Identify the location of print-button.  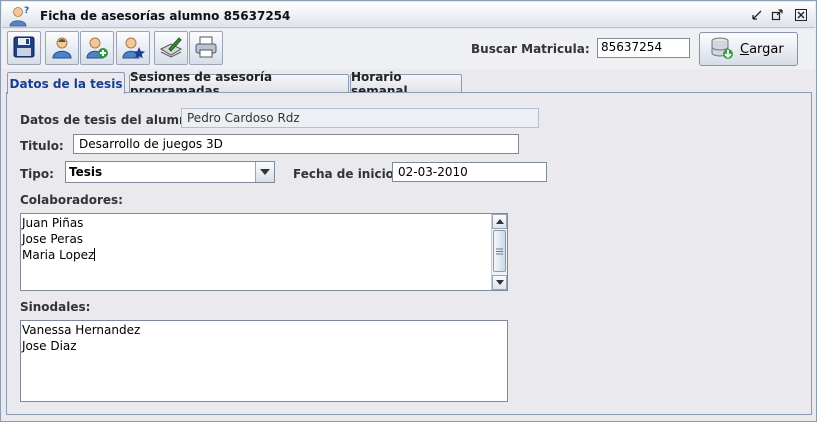
(206, 48).